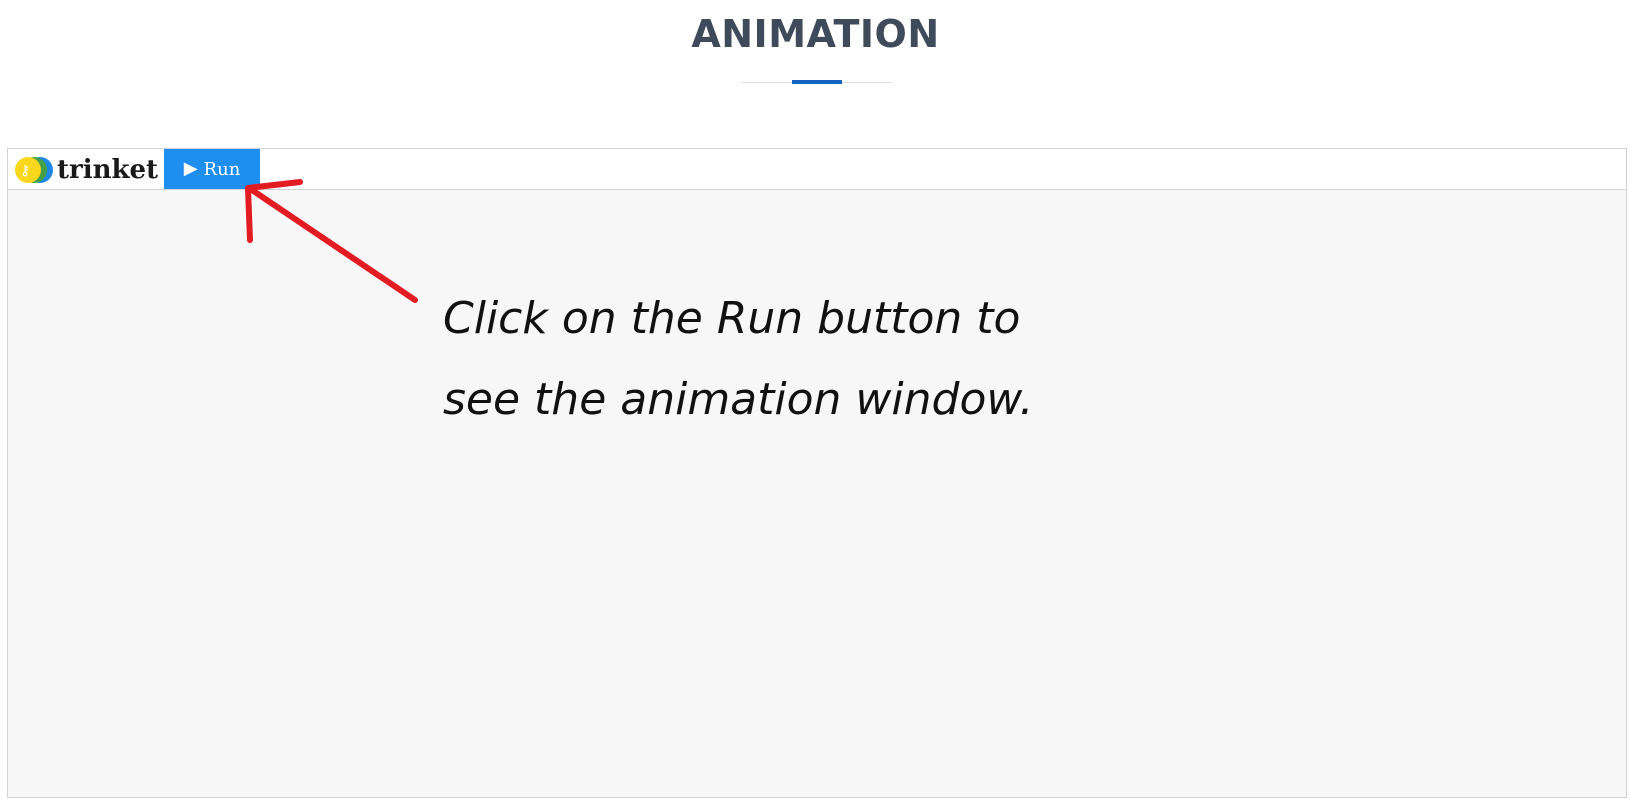 The image size is (1631, 800). I want to click on page-title: ANIMATION, so click(815, 34).